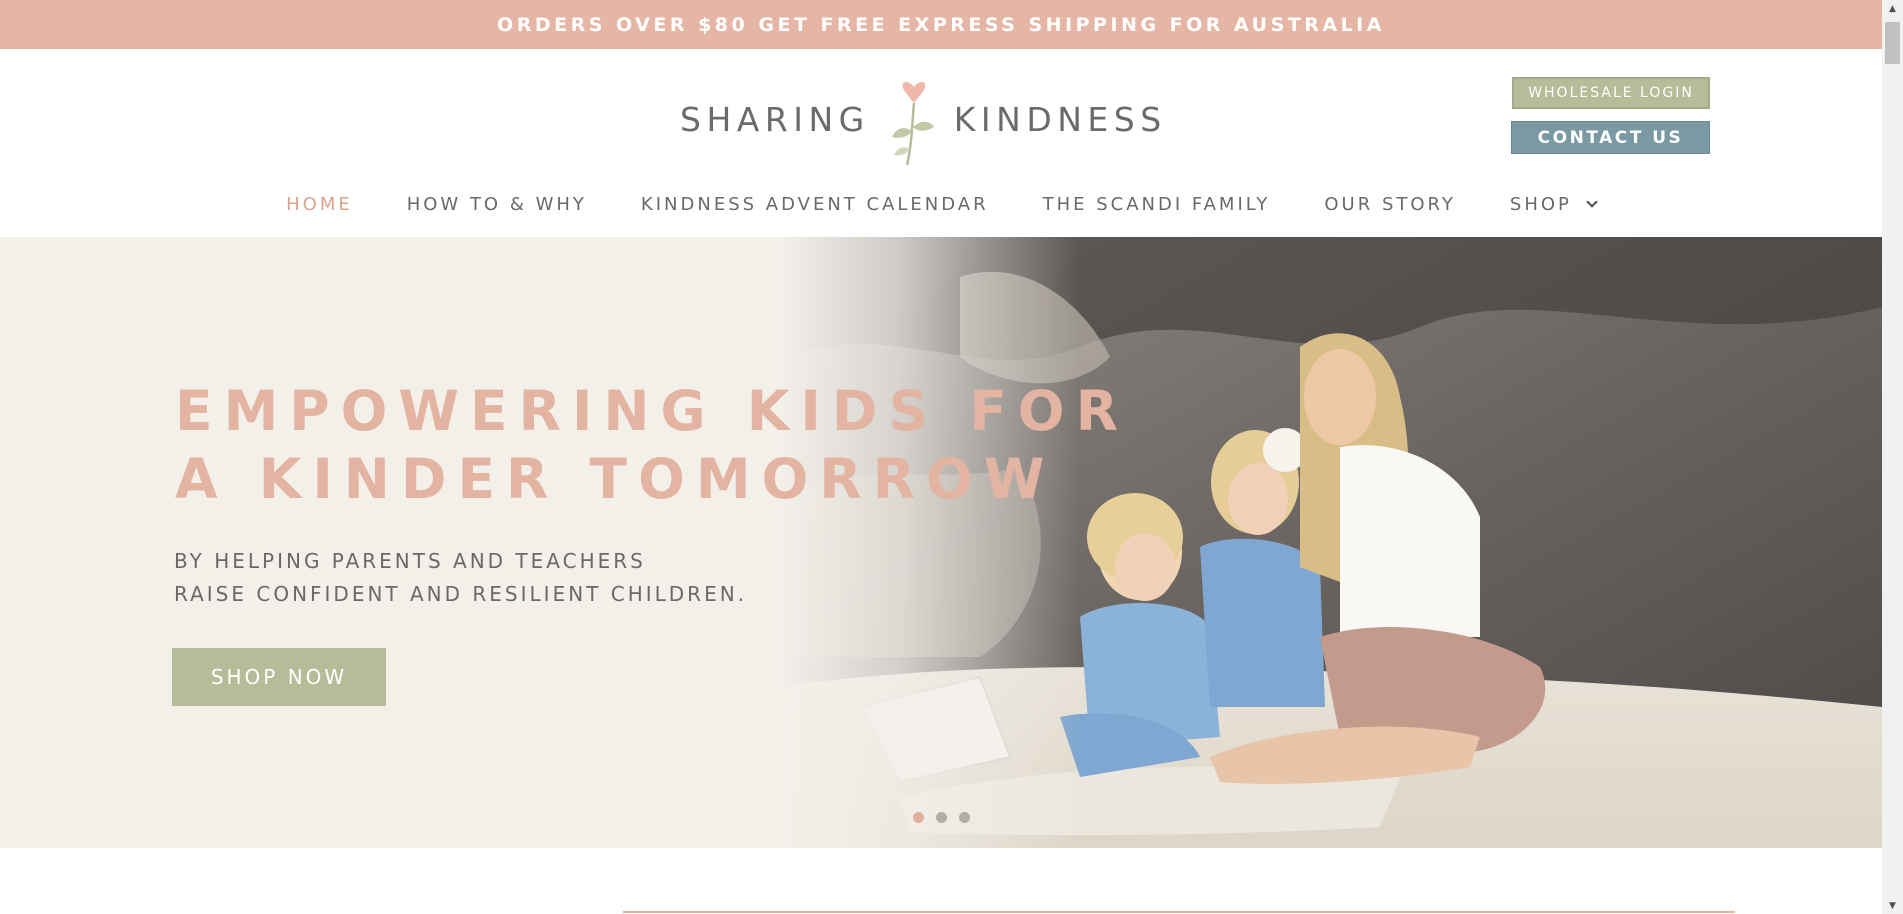  I want to click on nav-item-label: HOME, so click(319, 204).